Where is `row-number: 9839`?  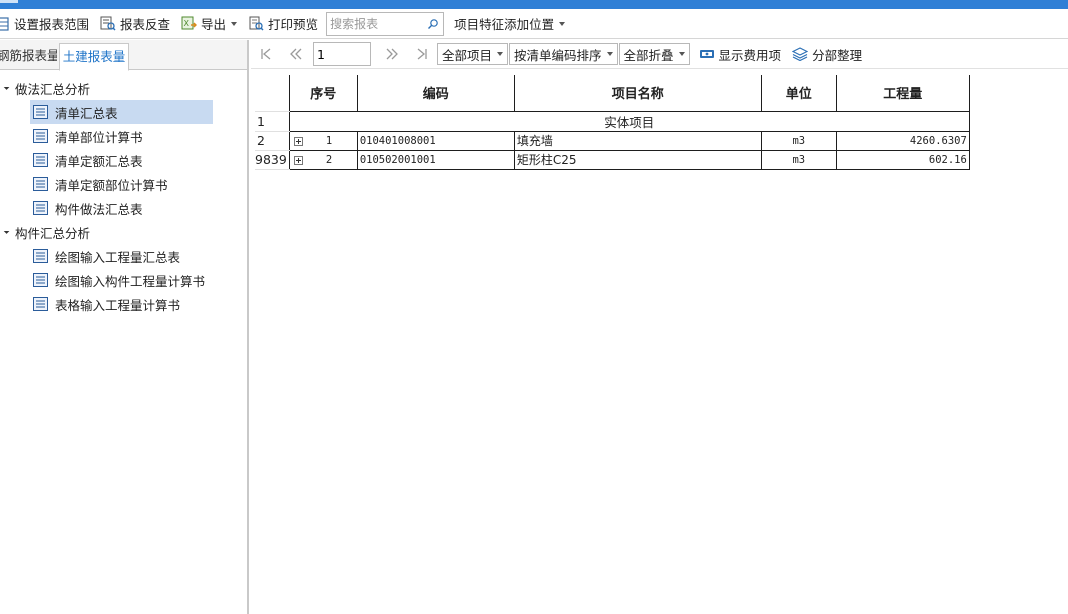
row-number: 9839 is located at coordinates (272, 160).